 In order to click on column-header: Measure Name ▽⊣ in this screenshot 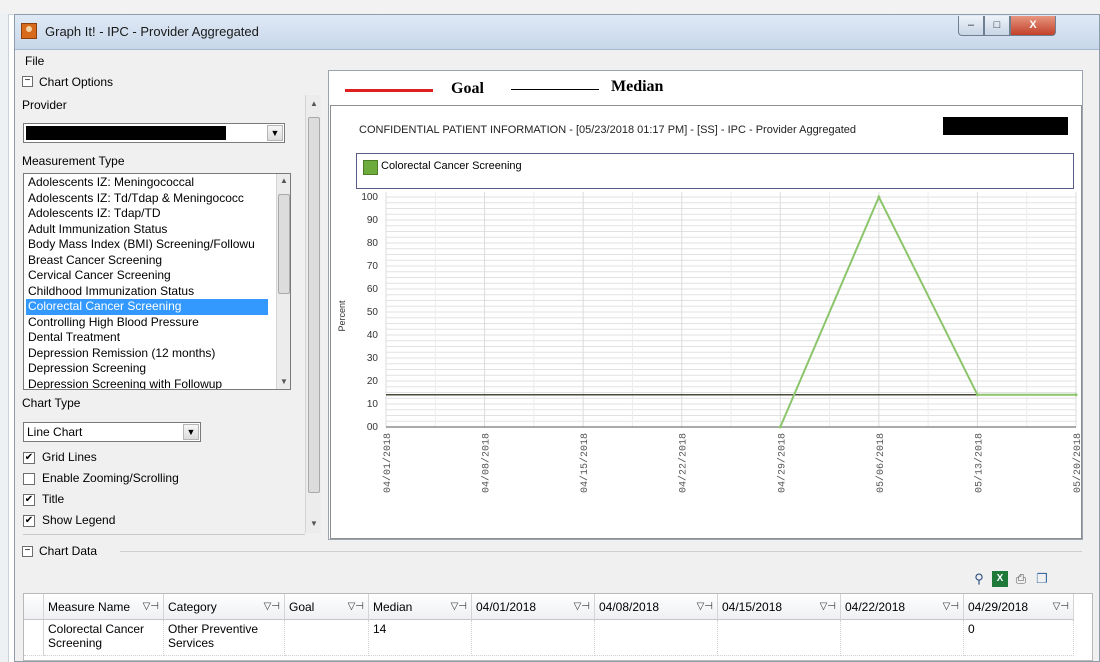, I will do `click(104, 607)`.